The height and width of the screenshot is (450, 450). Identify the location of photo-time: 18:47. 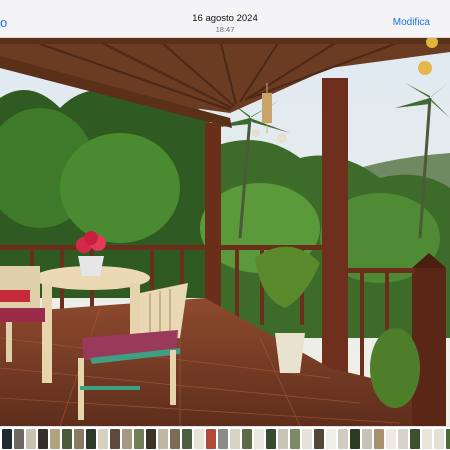
(225, 29).